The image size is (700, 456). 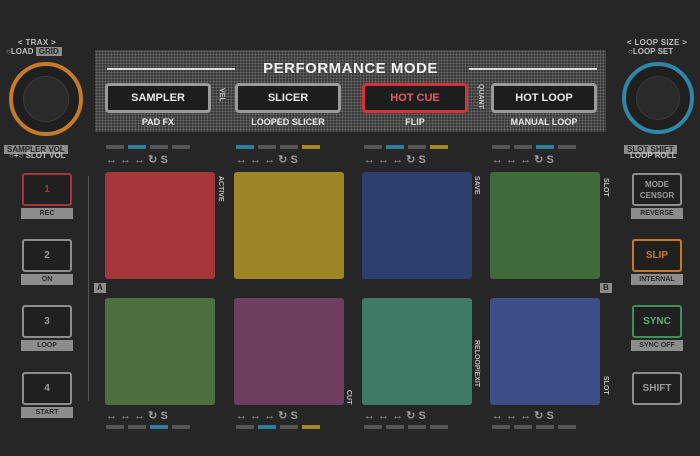 I want to click on loop-size-label: < LOOP SIZE >, so click(x=657, y=42).